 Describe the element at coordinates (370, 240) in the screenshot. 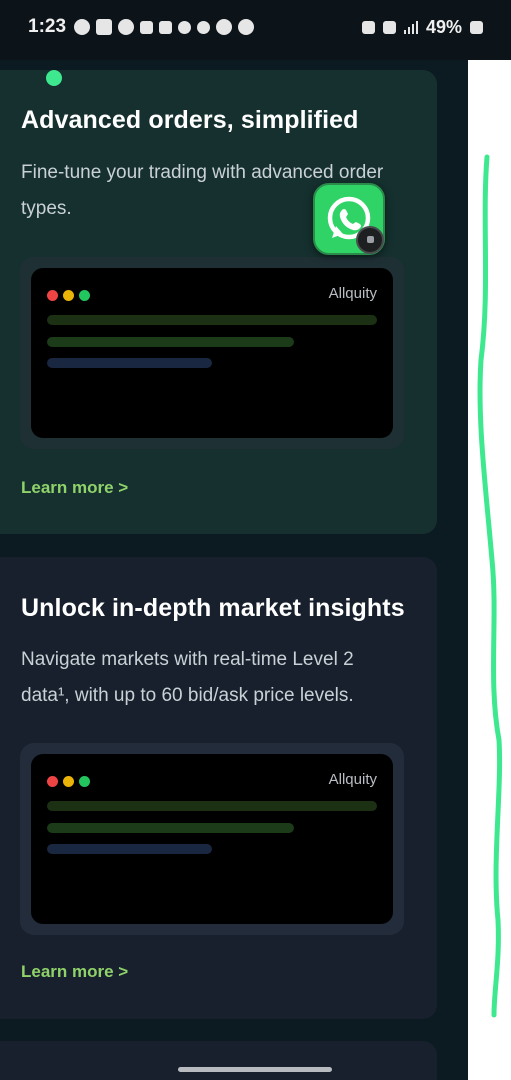

I see `profile-badge-icon` at that location.